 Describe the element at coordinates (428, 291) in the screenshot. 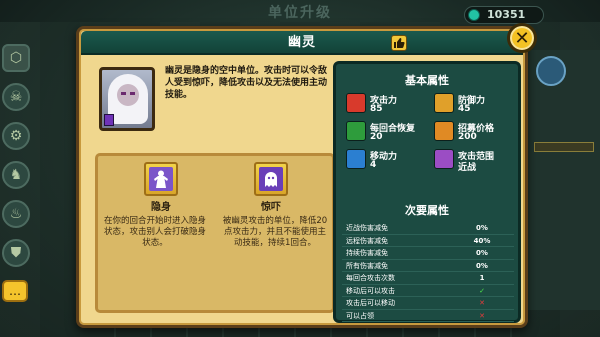

I see `list-item: 移动后可以攻击 ✓` at that location.